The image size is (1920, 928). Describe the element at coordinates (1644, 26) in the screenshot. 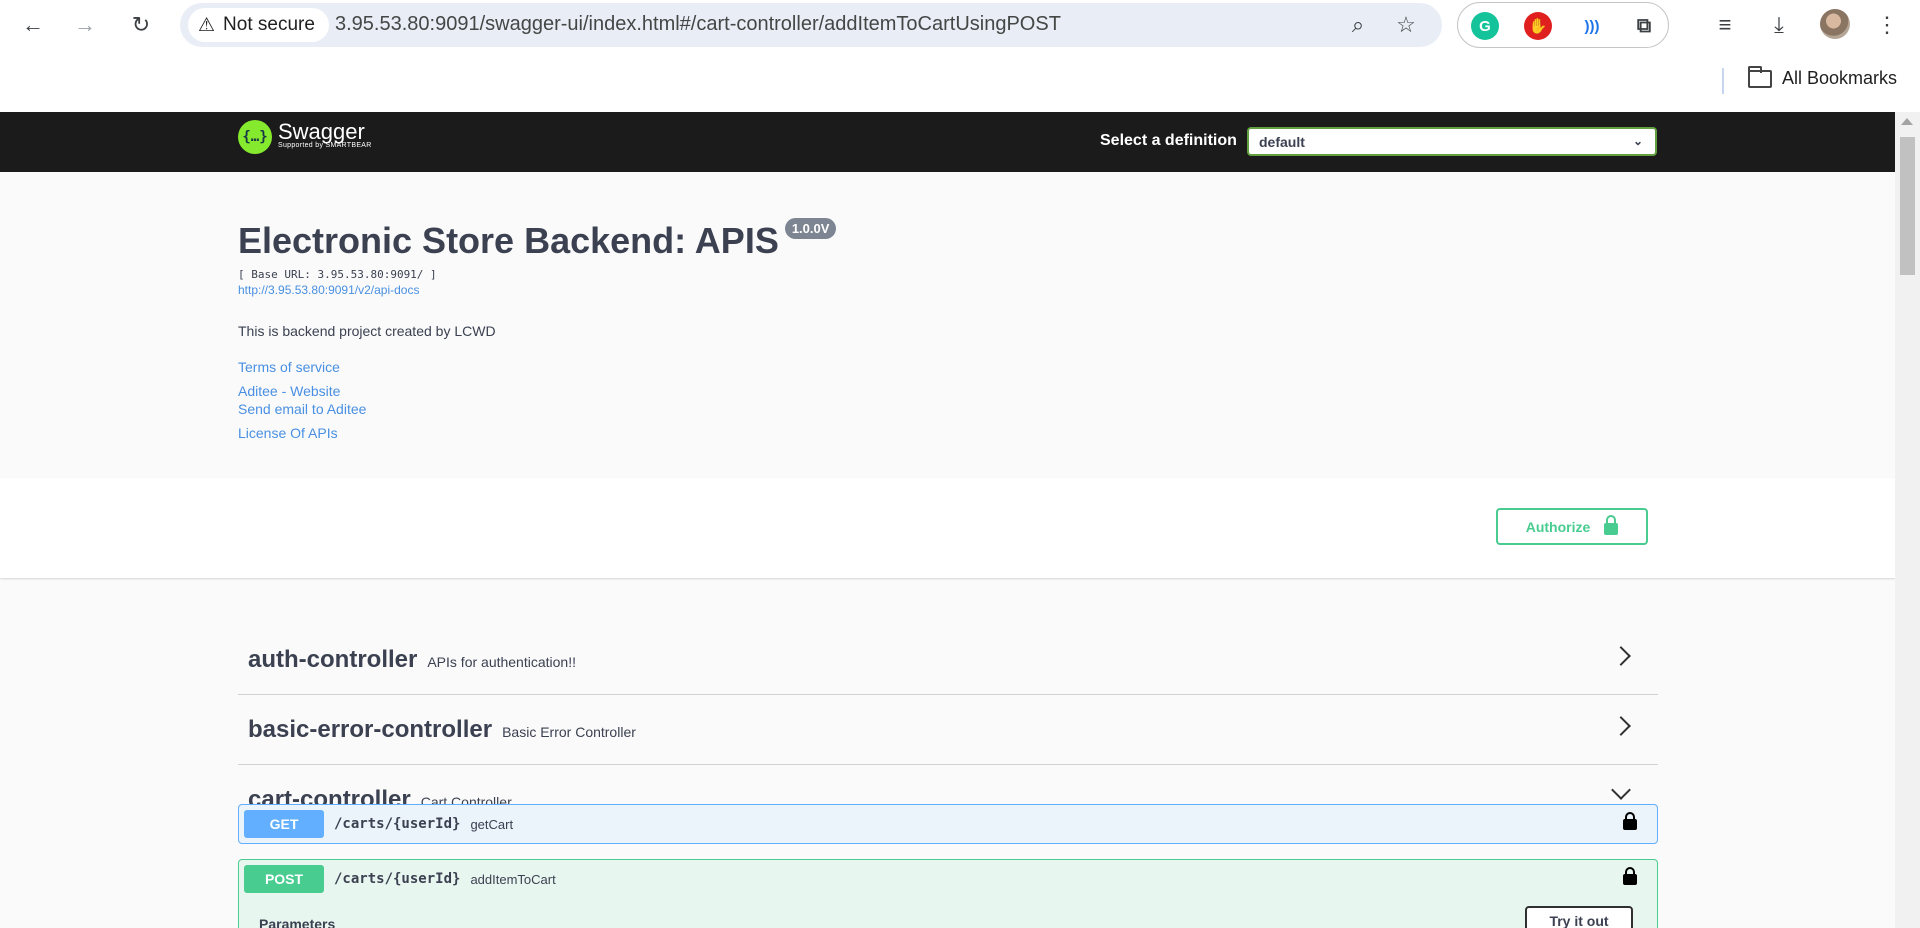

I see `extensions-puzzle-icon: ⧉` at that location.